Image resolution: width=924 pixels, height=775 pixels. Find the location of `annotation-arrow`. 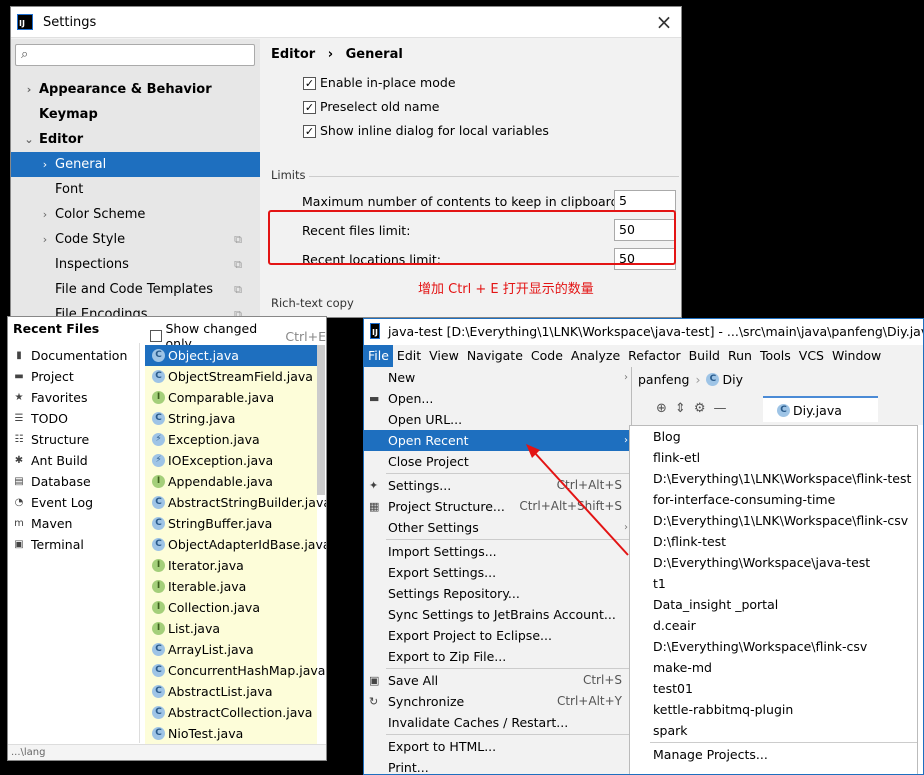

annotation-arrow is located at coordinates (577, 500).